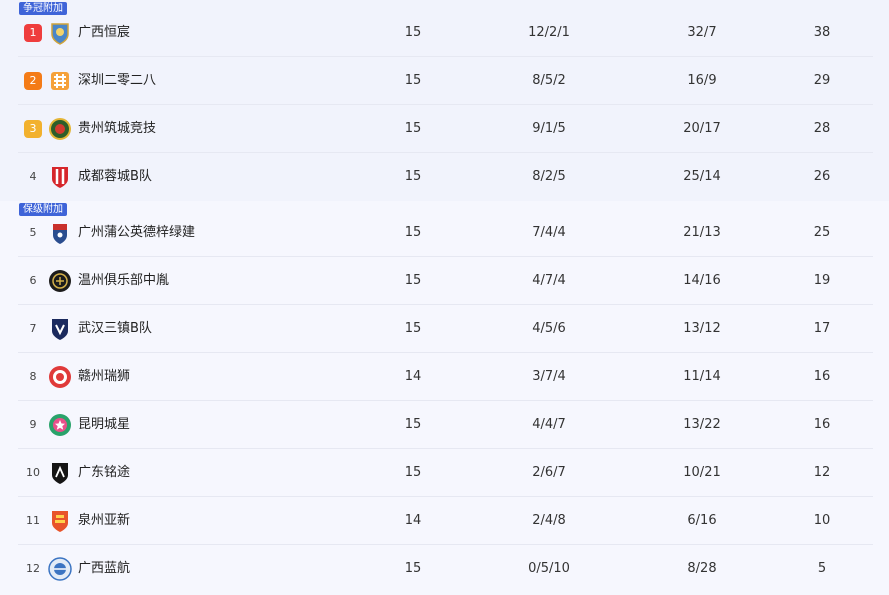  What do you see at coordinates (549, 232) in the screenshot?
I see `wdl-value: 7/4/4` at bounding box center [549, 232].